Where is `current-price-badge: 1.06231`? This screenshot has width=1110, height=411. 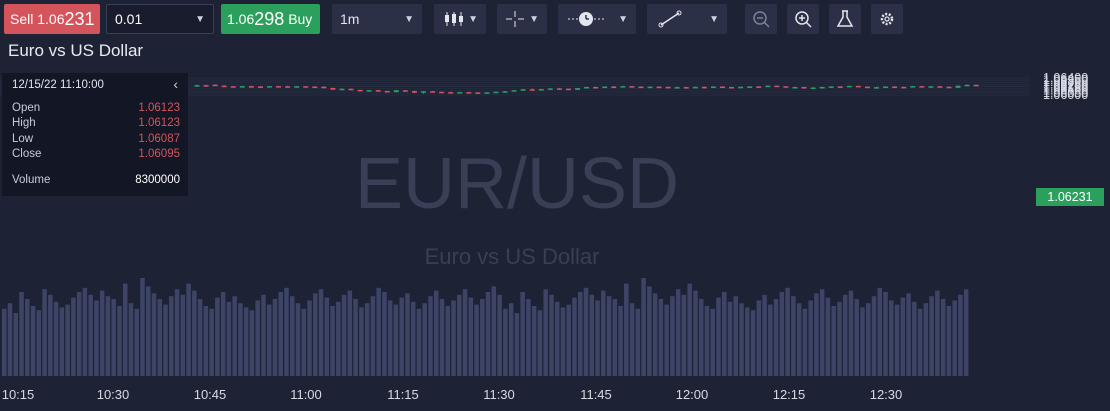 current-price-badge: 1.06231 is located at coordinates (1070, 197).